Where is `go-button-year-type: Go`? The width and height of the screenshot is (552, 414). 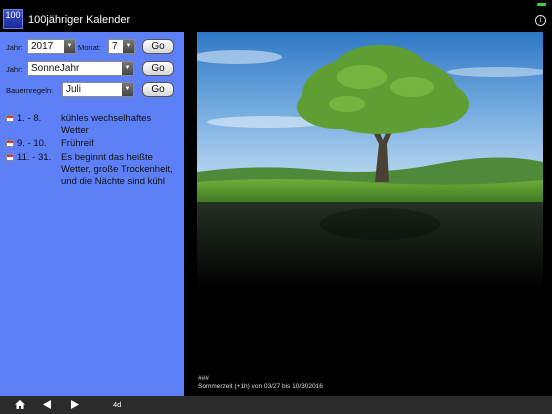
go-button-year-type: Go is located at coordinates (158, 68).